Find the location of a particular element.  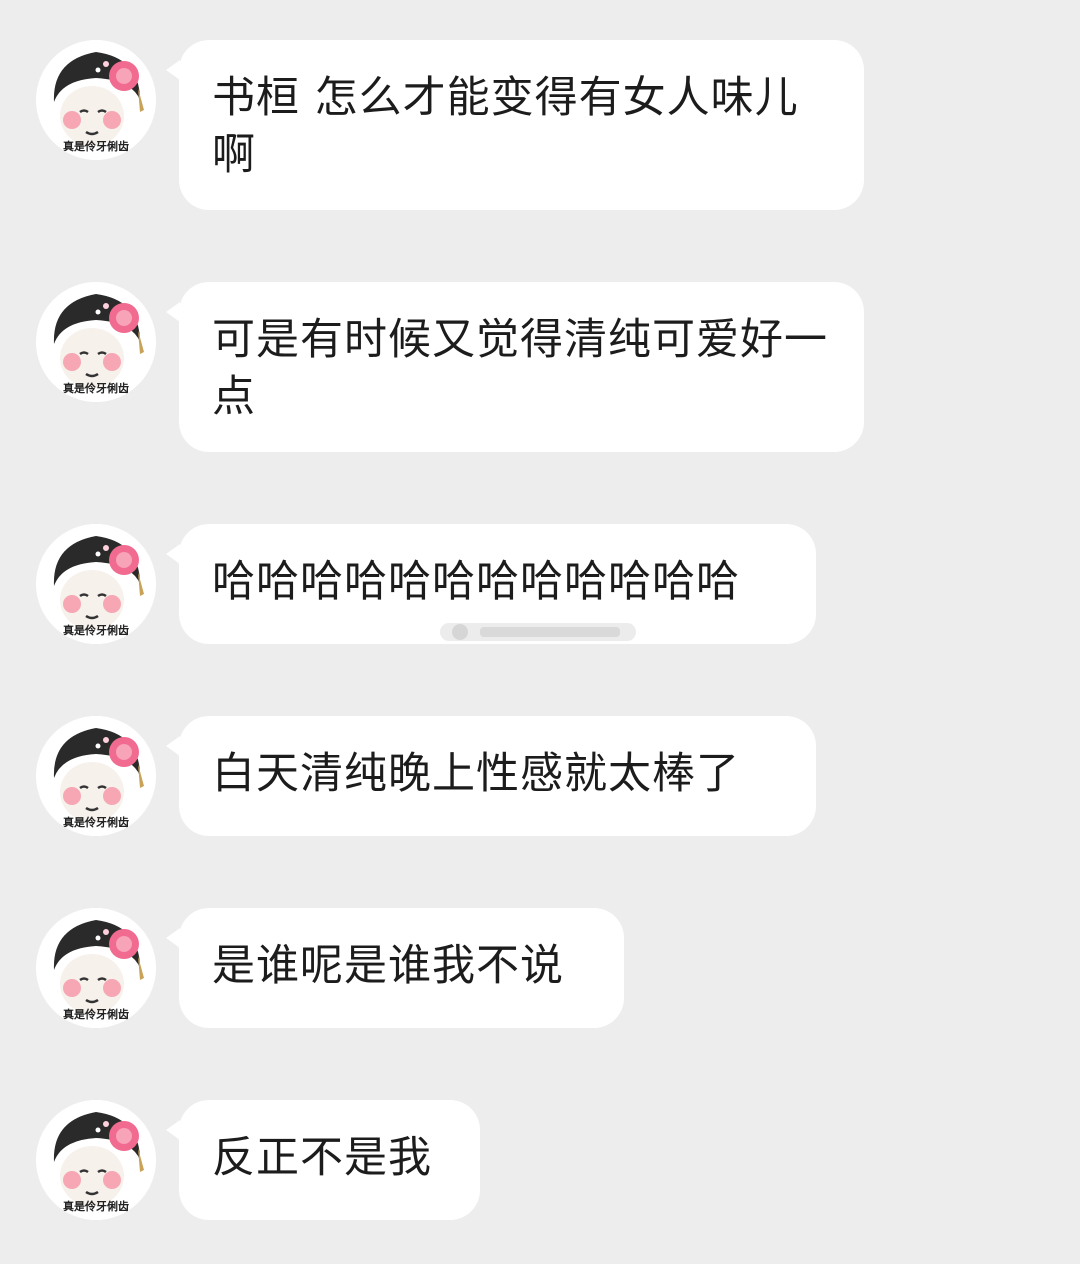

message-bubble: 书桓 怎么才能变得有女人味儿啊 is located at coordinates (521, 125).